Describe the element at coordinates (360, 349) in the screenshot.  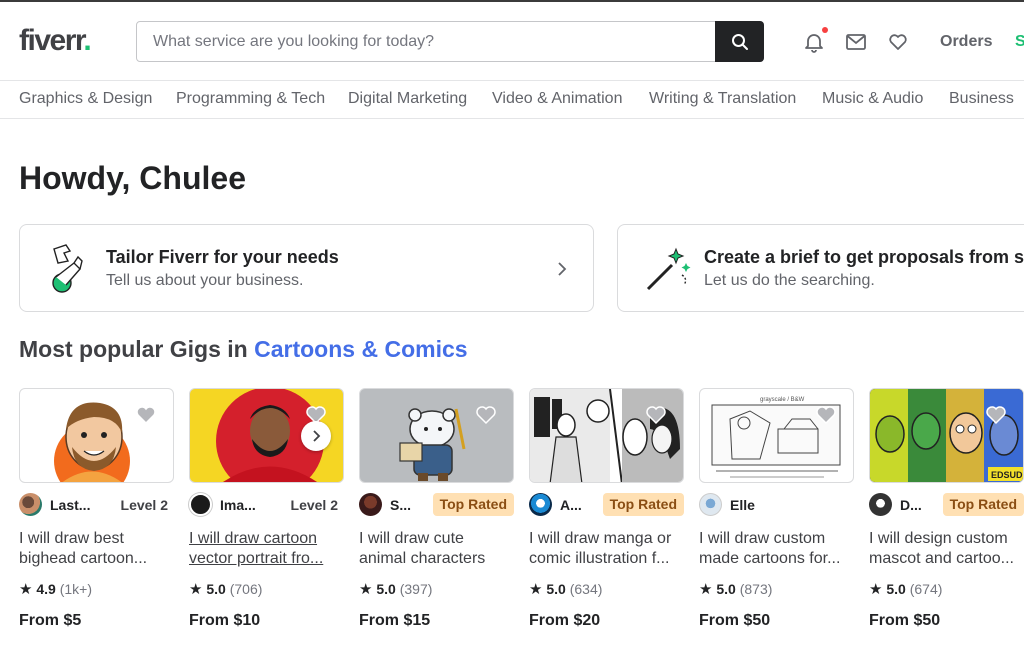
I see `section-category-link: Cartoons & Comics` at that location.